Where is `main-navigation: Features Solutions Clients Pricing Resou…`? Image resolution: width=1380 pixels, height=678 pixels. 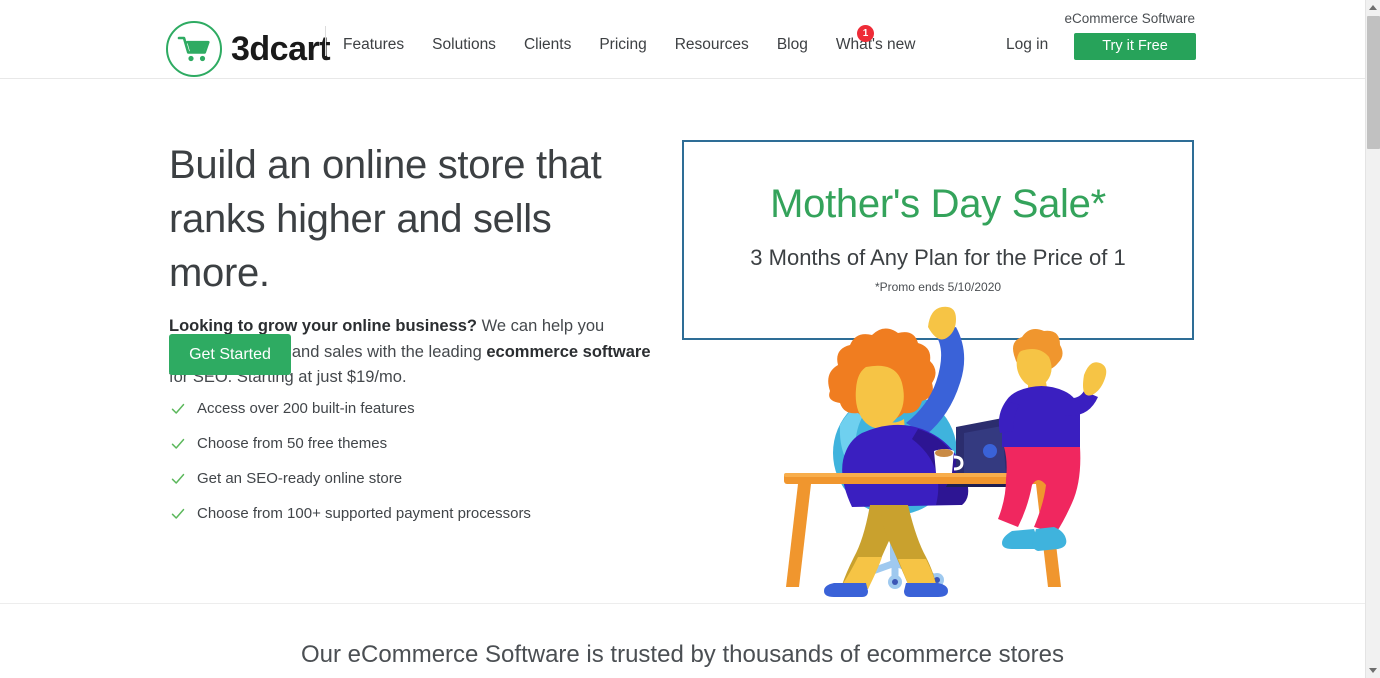
main-navigation: Features Solutions Clients Pricing Resou… is located at coordinates (629, 44).